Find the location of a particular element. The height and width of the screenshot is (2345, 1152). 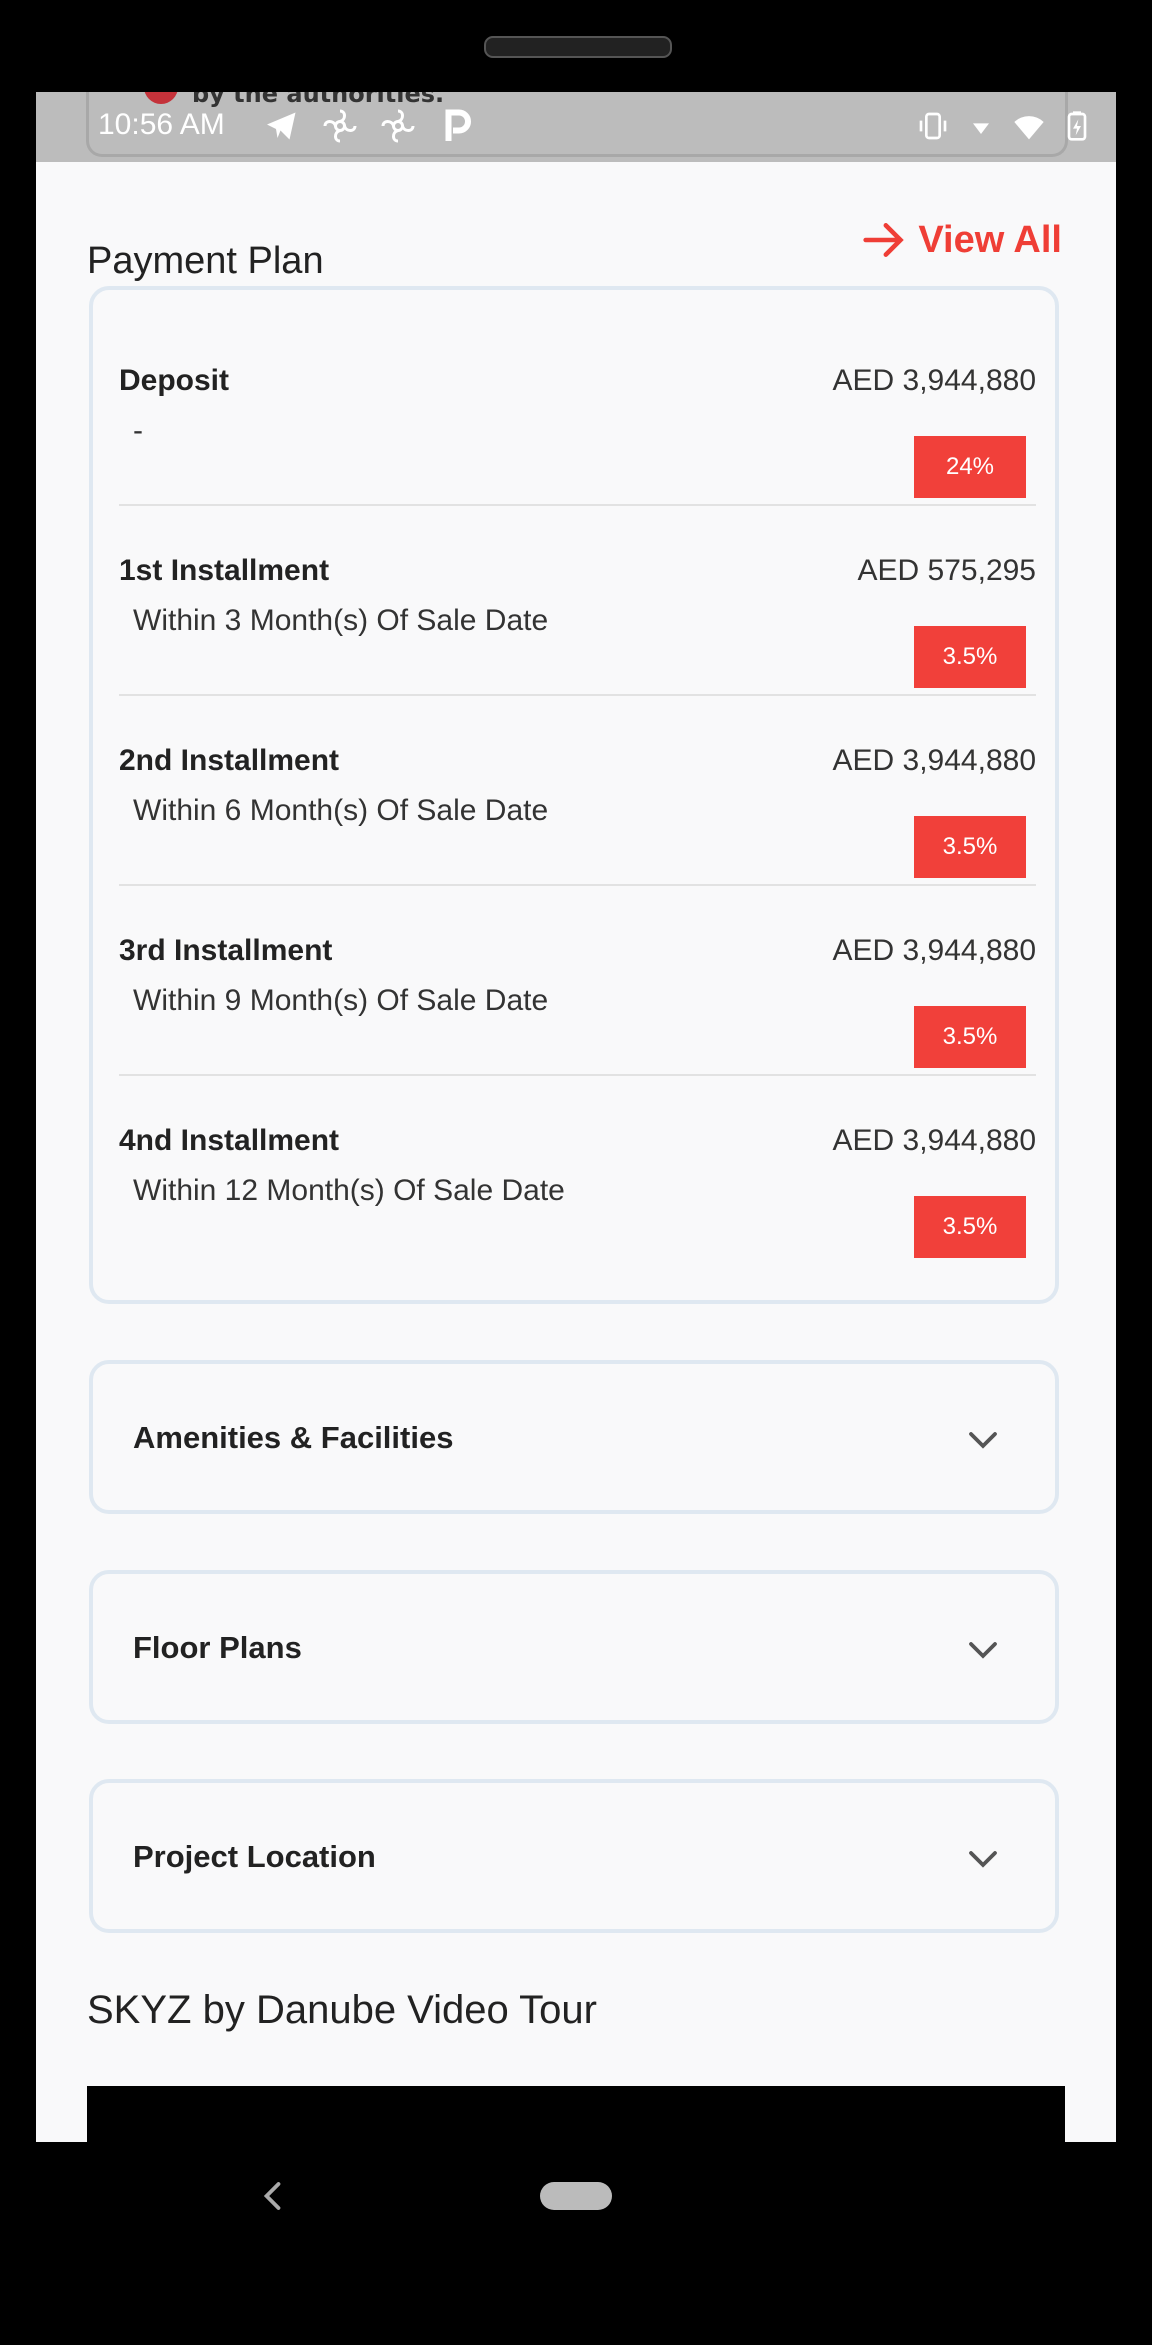

payment-plan-title: Payment Plan is located at coordinates (205, 261).